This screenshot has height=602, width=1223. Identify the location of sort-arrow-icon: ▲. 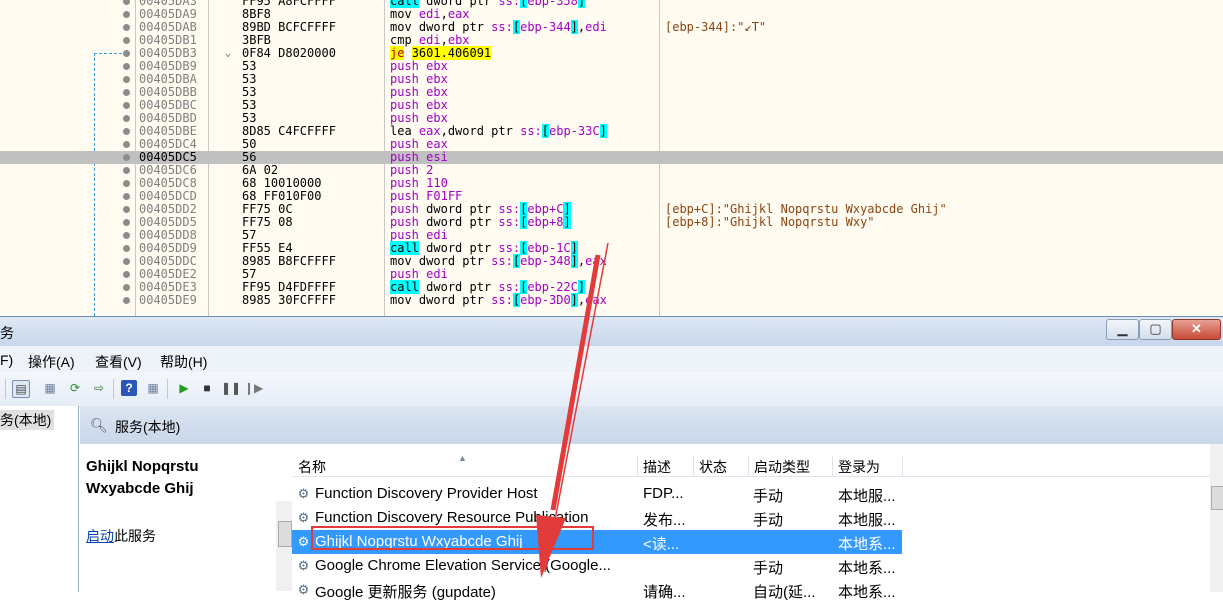
(462, 458).